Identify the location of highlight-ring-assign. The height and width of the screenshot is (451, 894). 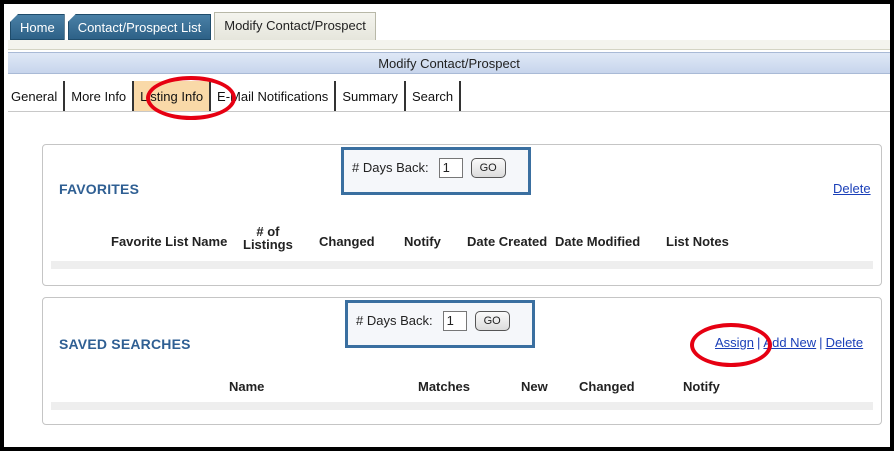
(731, 345).